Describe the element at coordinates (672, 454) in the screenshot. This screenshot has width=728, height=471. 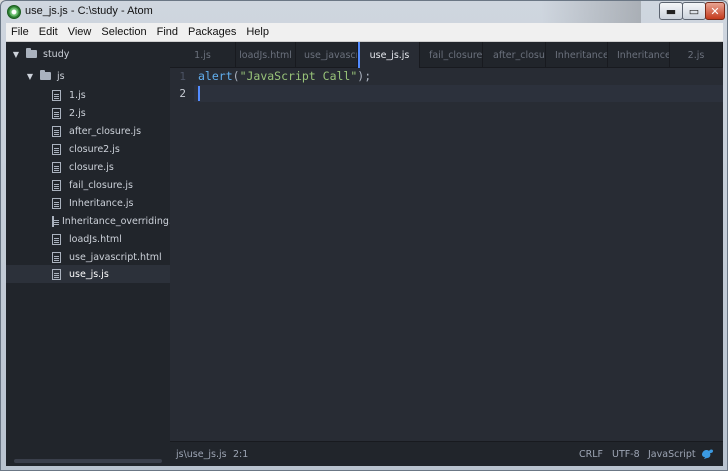
I see `status-grammar: JavaScript` at that location.